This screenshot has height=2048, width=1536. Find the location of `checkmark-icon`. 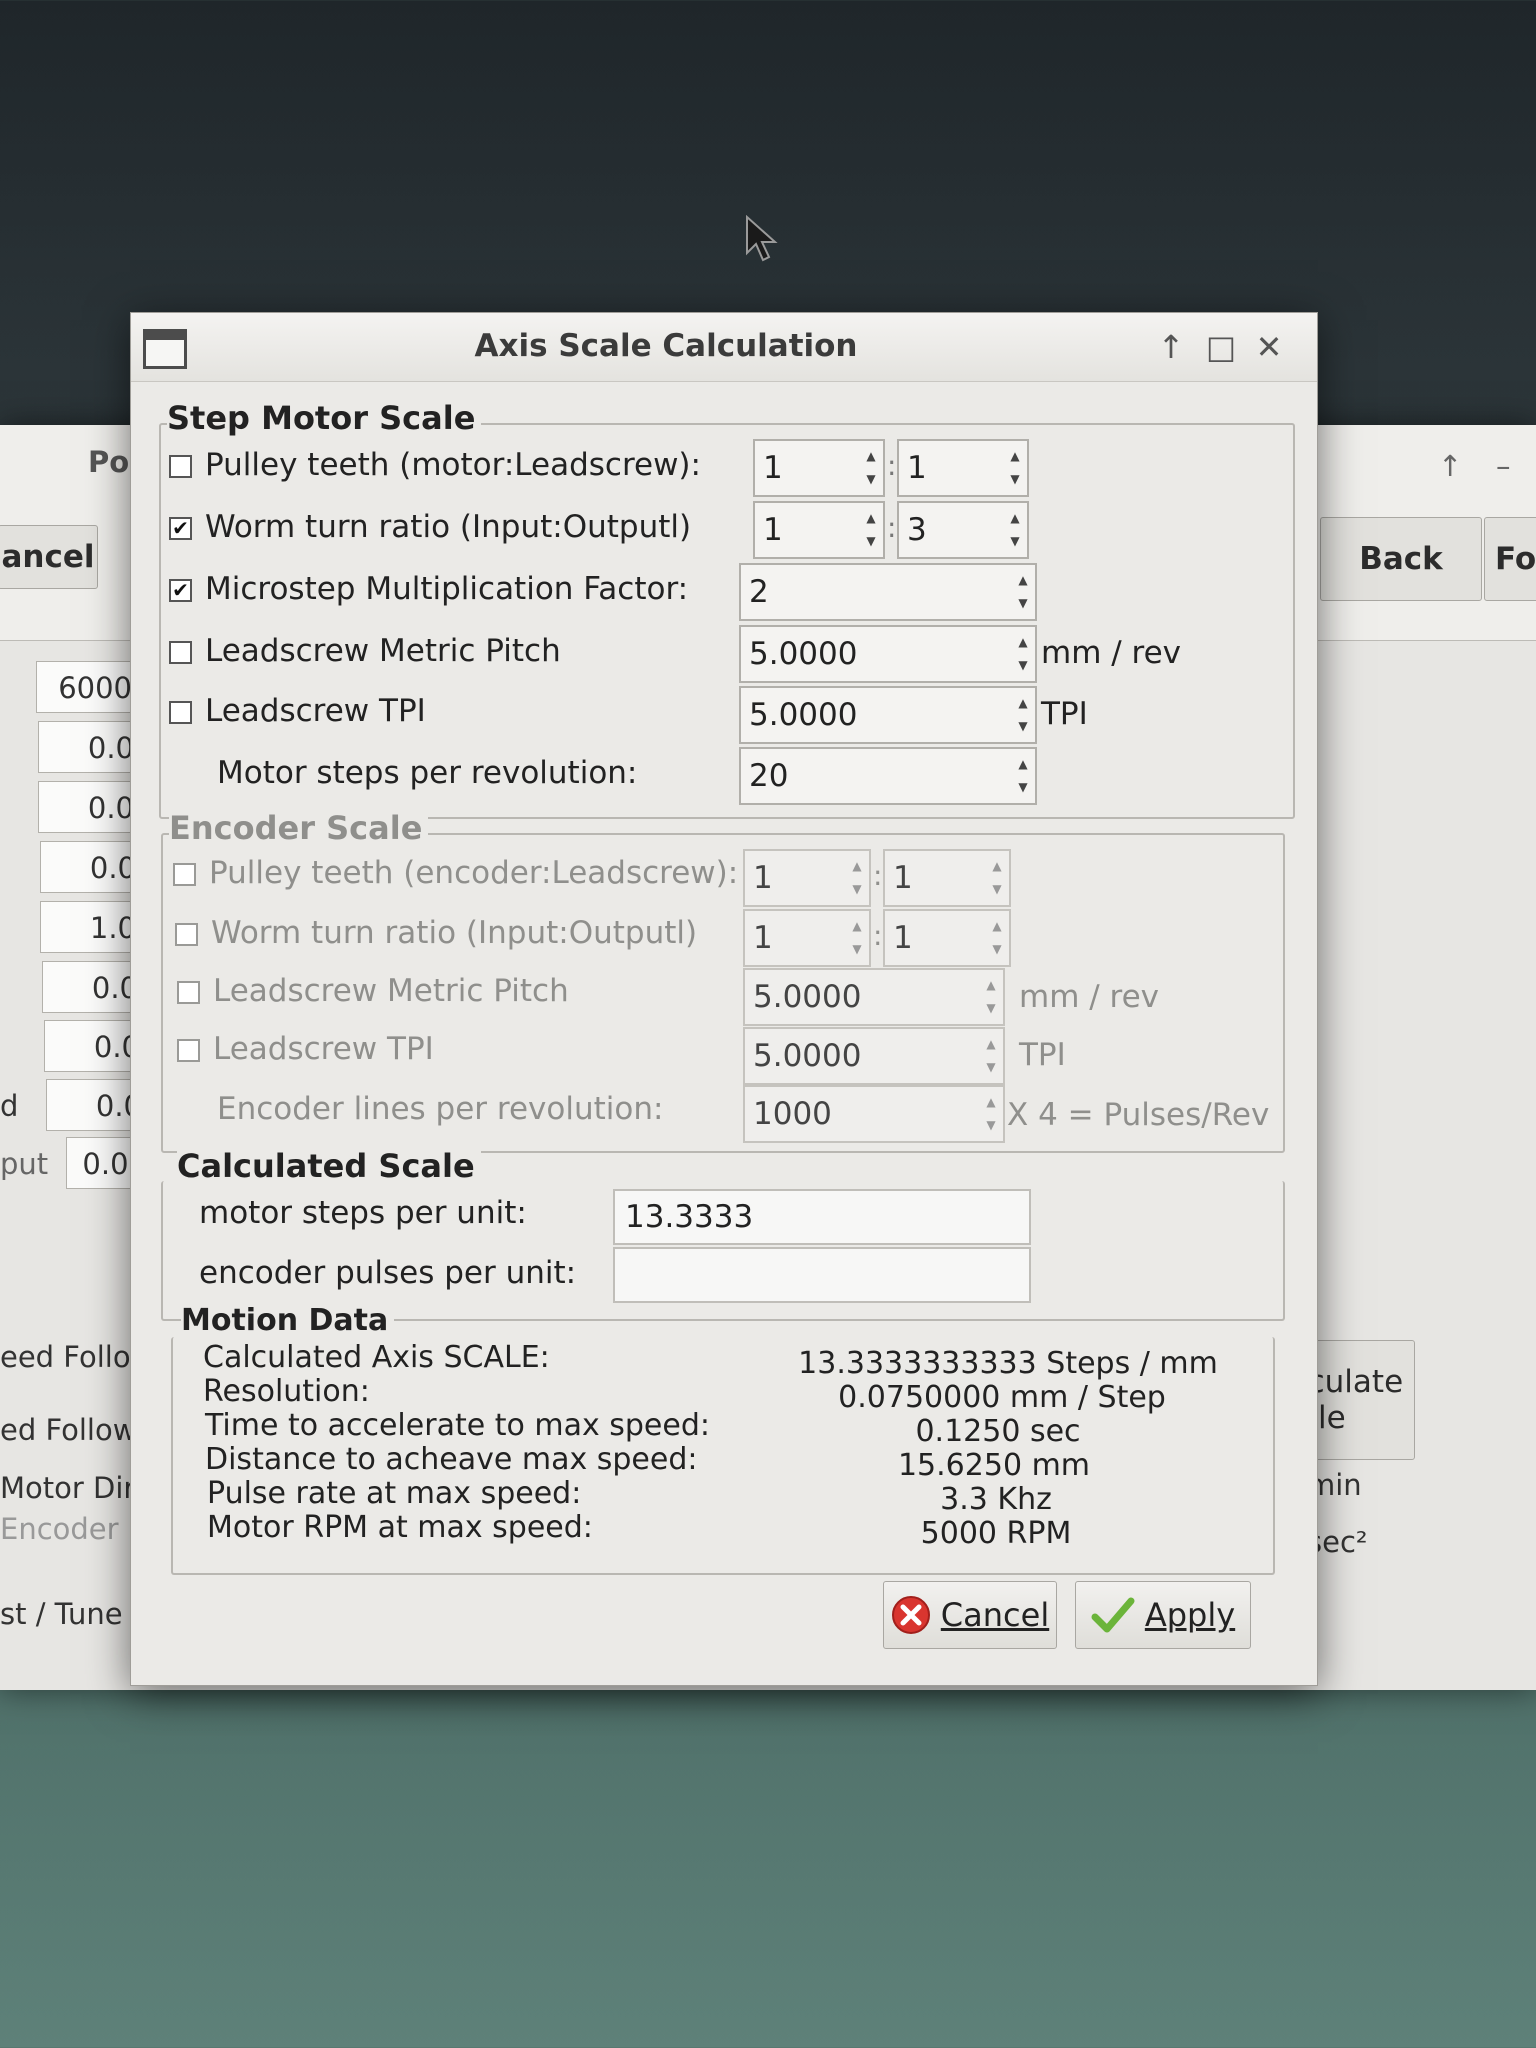

checkmark-icon is located at coordinates (1113, 1615).